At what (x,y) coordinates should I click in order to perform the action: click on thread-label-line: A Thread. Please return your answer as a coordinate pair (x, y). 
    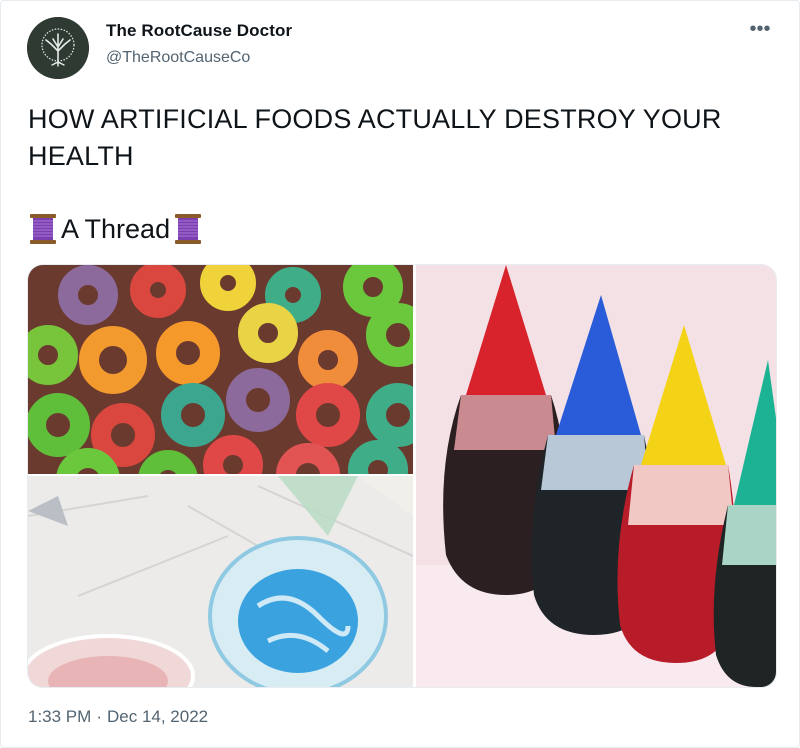
    Looking at the image, I should click on (115, 229).